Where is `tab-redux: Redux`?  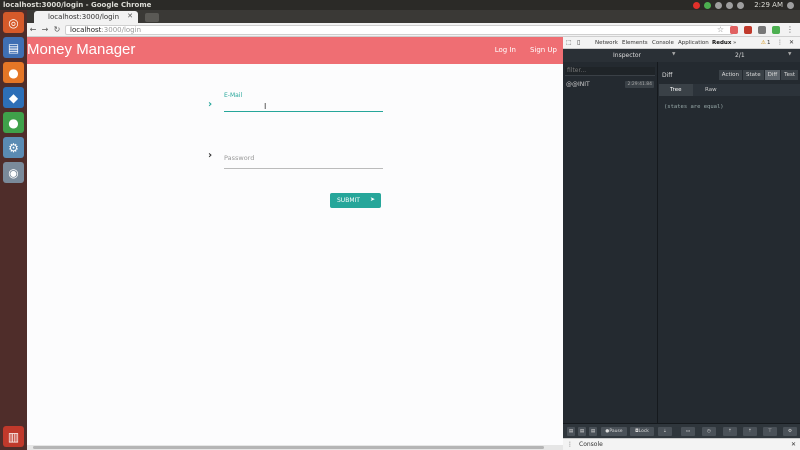 tab-redux: Redux is located at coordinates (721, 43).